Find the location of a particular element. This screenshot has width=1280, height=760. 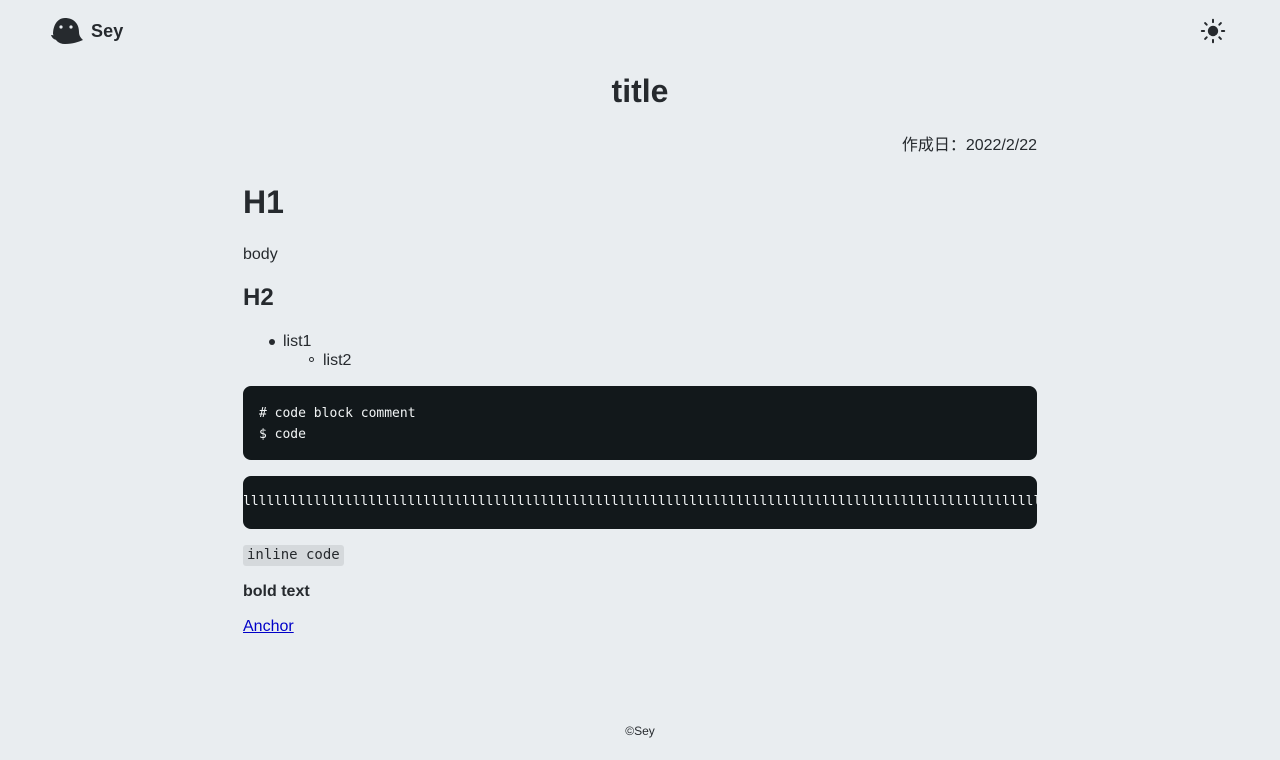

inline-code: inline code is located at coordinates (293, 555).